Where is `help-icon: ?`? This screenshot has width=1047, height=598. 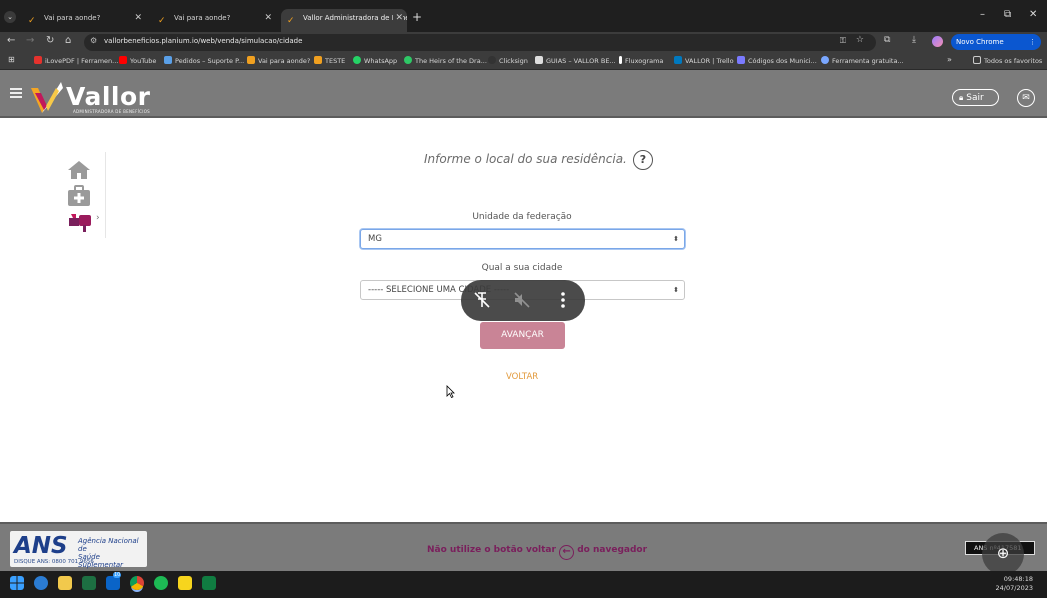 help-icon: ? is located at coordinates (643, 160).